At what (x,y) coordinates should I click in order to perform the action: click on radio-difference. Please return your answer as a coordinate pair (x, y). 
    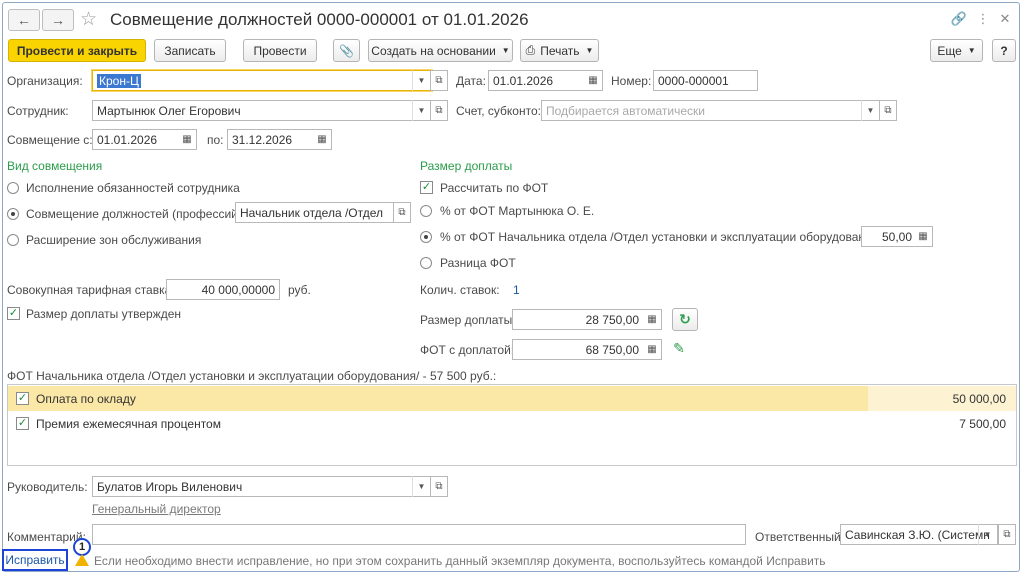
    Looking at the image, I should click on (426, 263).